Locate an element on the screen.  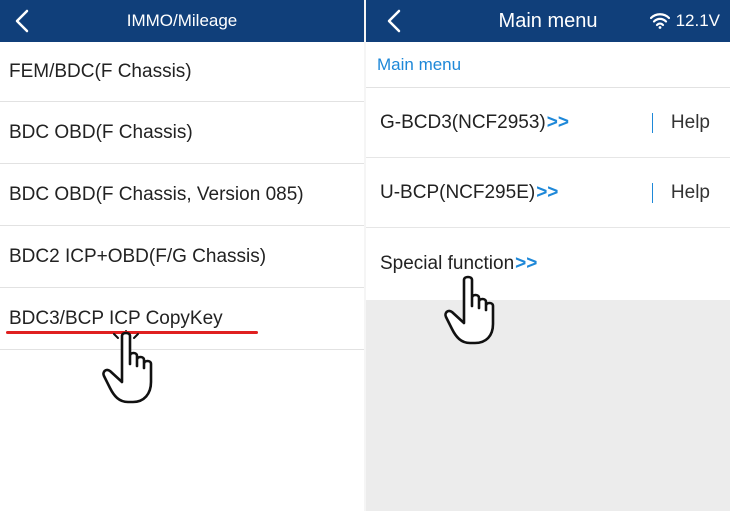
page-title-left: IMMO/Mileage is located at coordinates (182, 20).